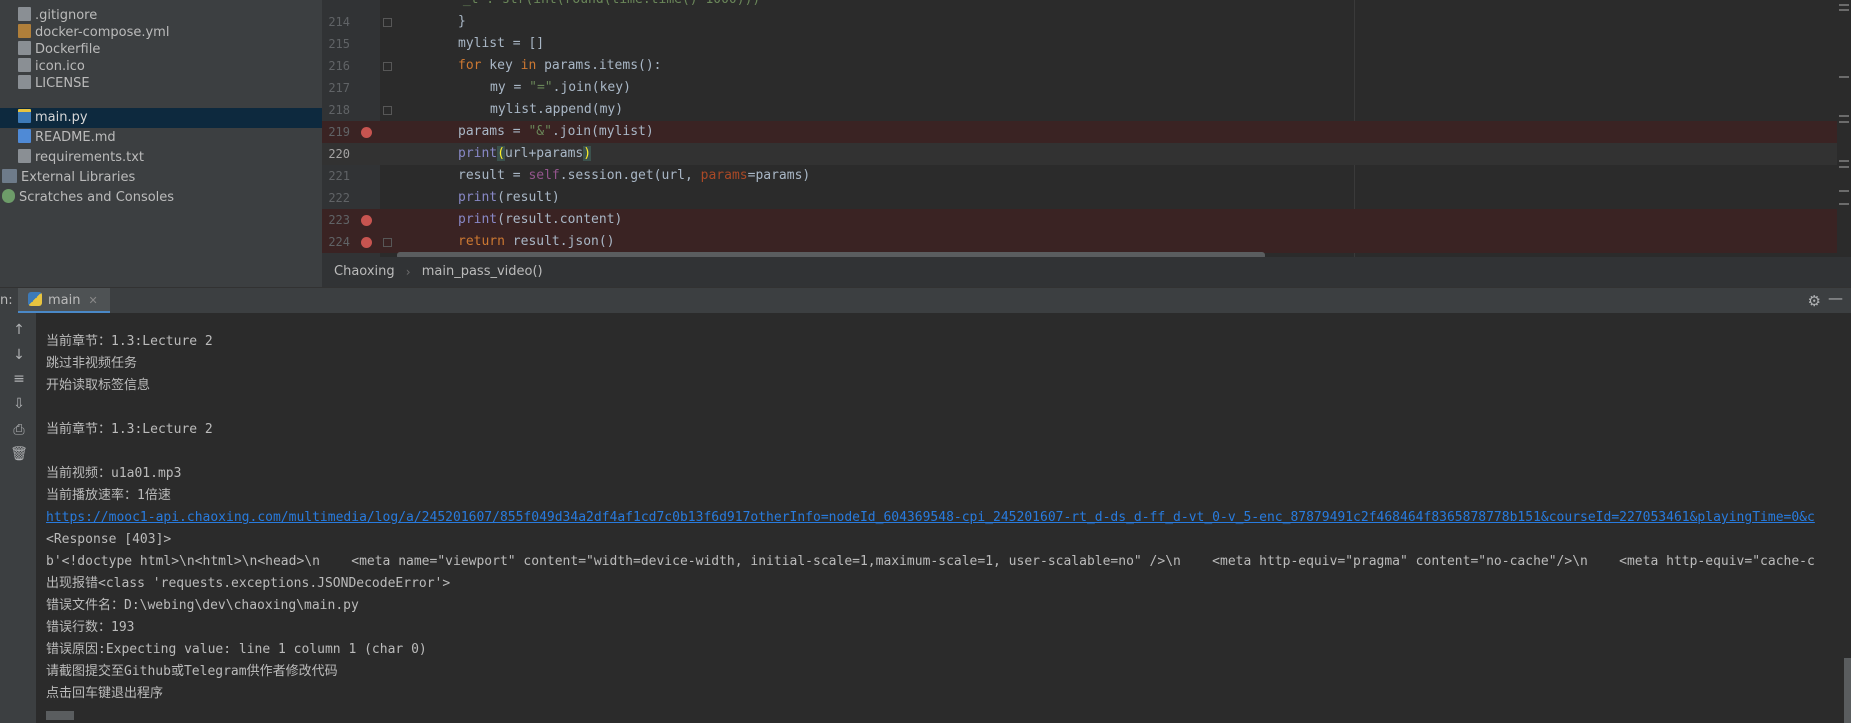 The height and width of the screenshot is (723, 1851). Describe the element at coordinates (88, 198) in the screenshot. I see `tree-item-scratches: Scratches and Consoles` at that location.